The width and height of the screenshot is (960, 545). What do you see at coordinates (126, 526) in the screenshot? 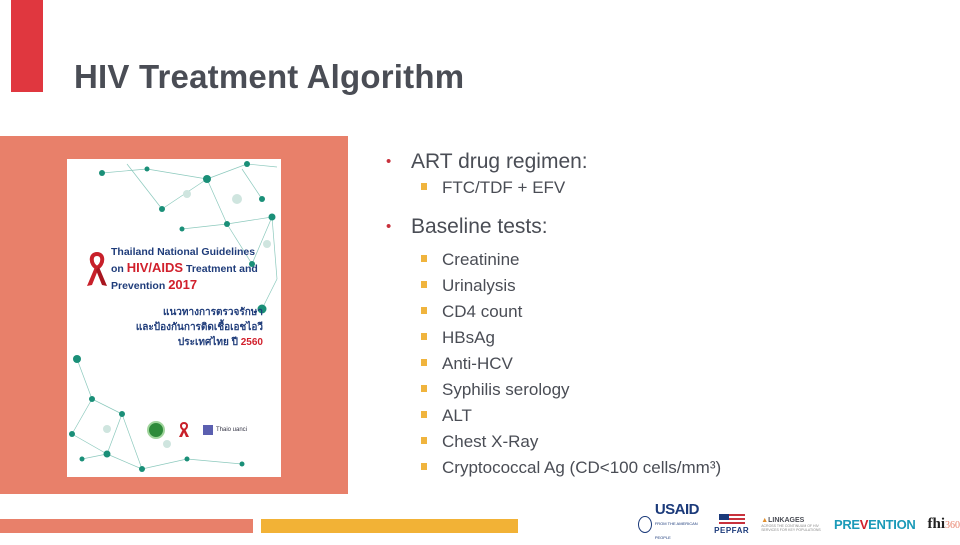
I see `footer-bar-salmon` at bounding box center [126, 526].